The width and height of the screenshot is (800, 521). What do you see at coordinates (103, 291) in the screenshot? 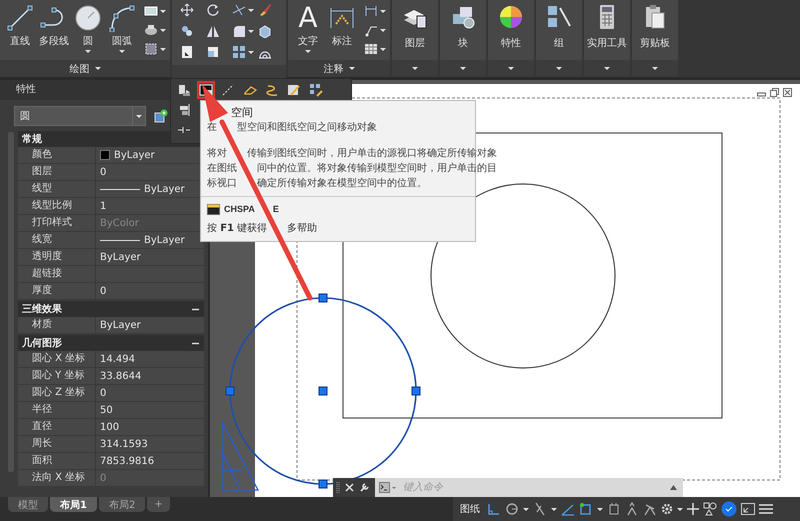
I see `property-value: 0` at bounding box center [103, 291].